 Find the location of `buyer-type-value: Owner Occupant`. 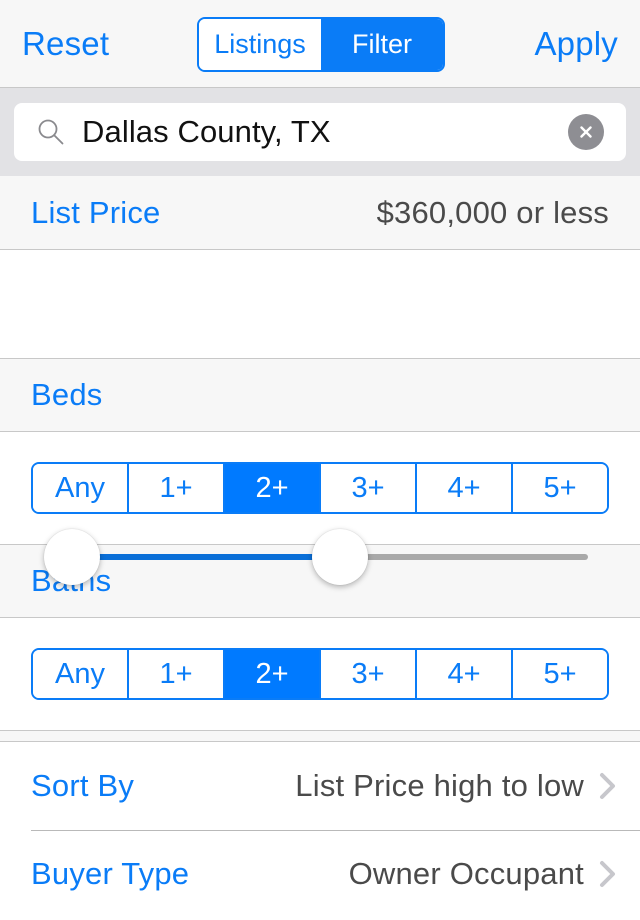

buyer-type-value: Owner Occupant is located at coordinates (466, 873).